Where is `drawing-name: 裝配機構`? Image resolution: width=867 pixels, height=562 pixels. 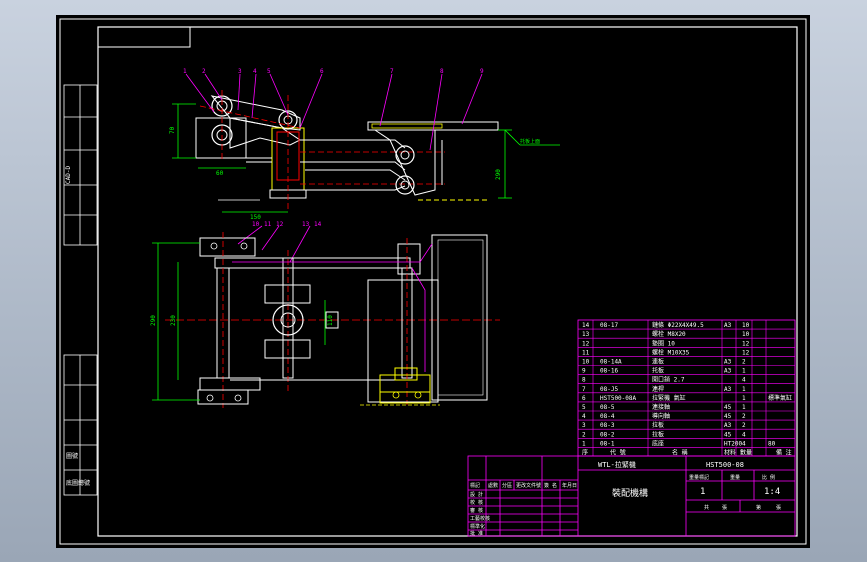
drawing-name: 裝配機構 is located at coordinates (630, 493).